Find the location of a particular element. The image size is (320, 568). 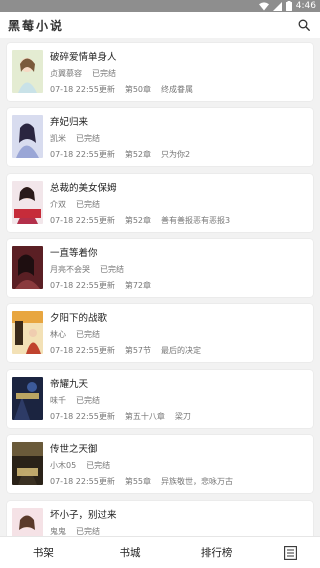

book-author: 月亮不会哭 is located at coordinates (70, 269).